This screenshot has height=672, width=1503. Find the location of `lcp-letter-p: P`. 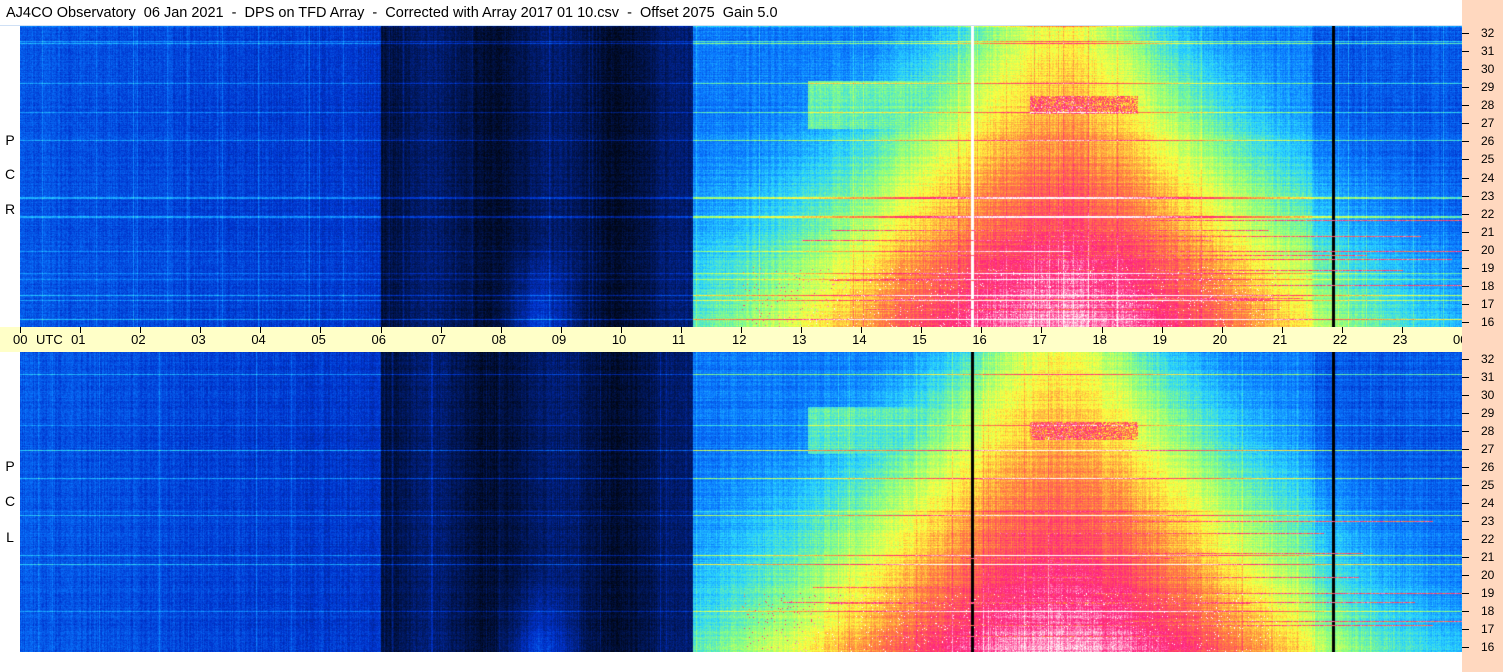

lcp-letter-p: P is located at coordinates (10, 466).